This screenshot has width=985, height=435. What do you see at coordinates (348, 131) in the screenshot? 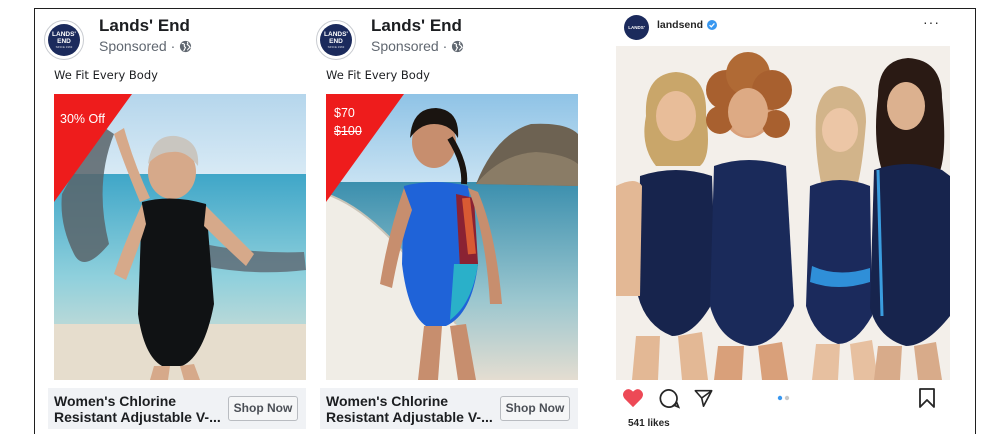
I see `original-price: $100` at bounding box center [348, 131].